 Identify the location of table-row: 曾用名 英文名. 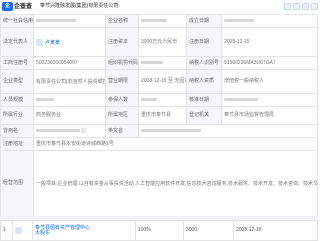
(159, 131).